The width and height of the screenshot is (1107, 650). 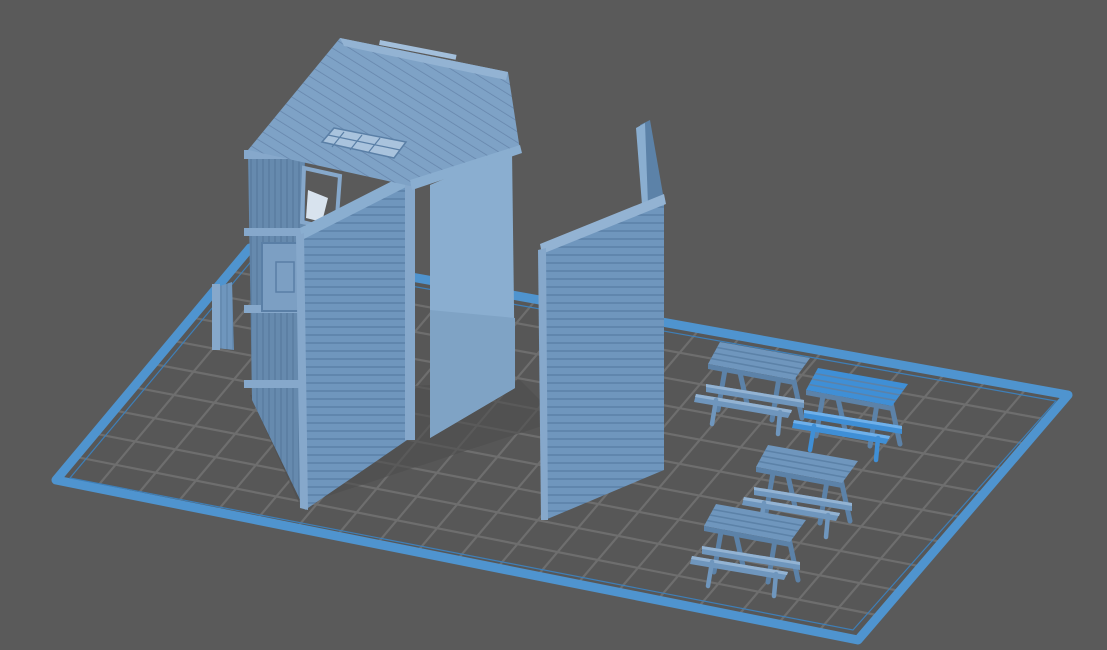 What do you see at coordinates (275, 384) in the screenshot?
I see `side-batten-lower` at bounding box center [275, 384].